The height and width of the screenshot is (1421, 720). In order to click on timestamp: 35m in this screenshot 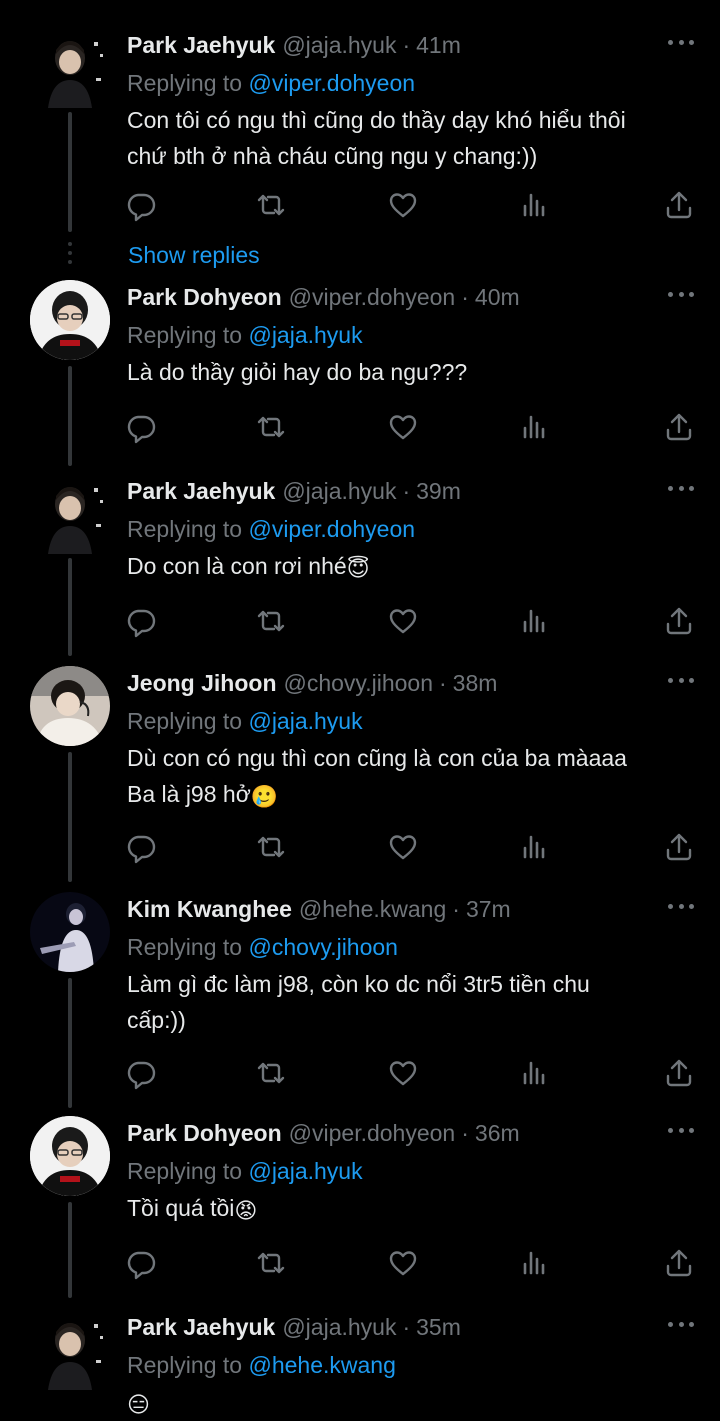, I will do `click(438, 1327)`.